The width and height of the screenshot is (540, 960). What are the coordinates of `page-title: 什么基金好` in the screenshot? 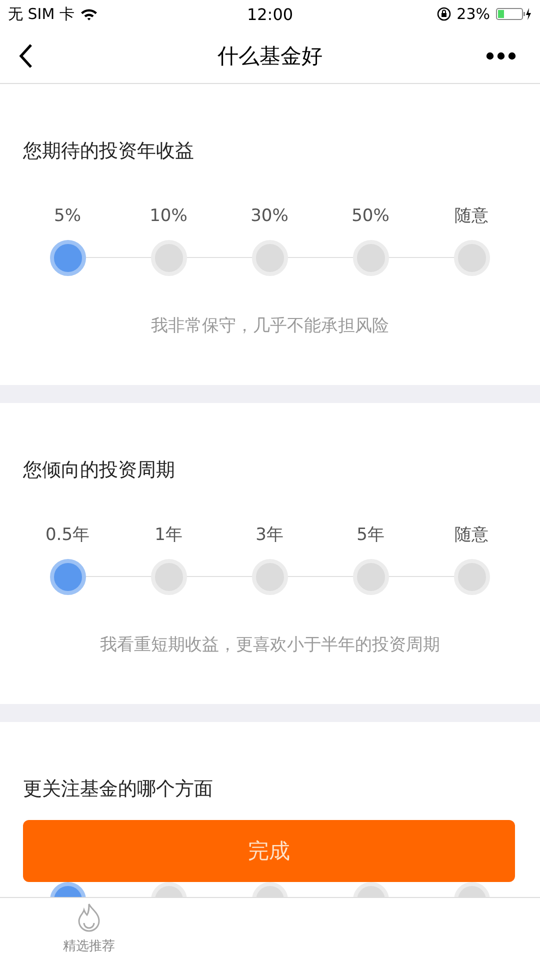 It's located at (270, 56).